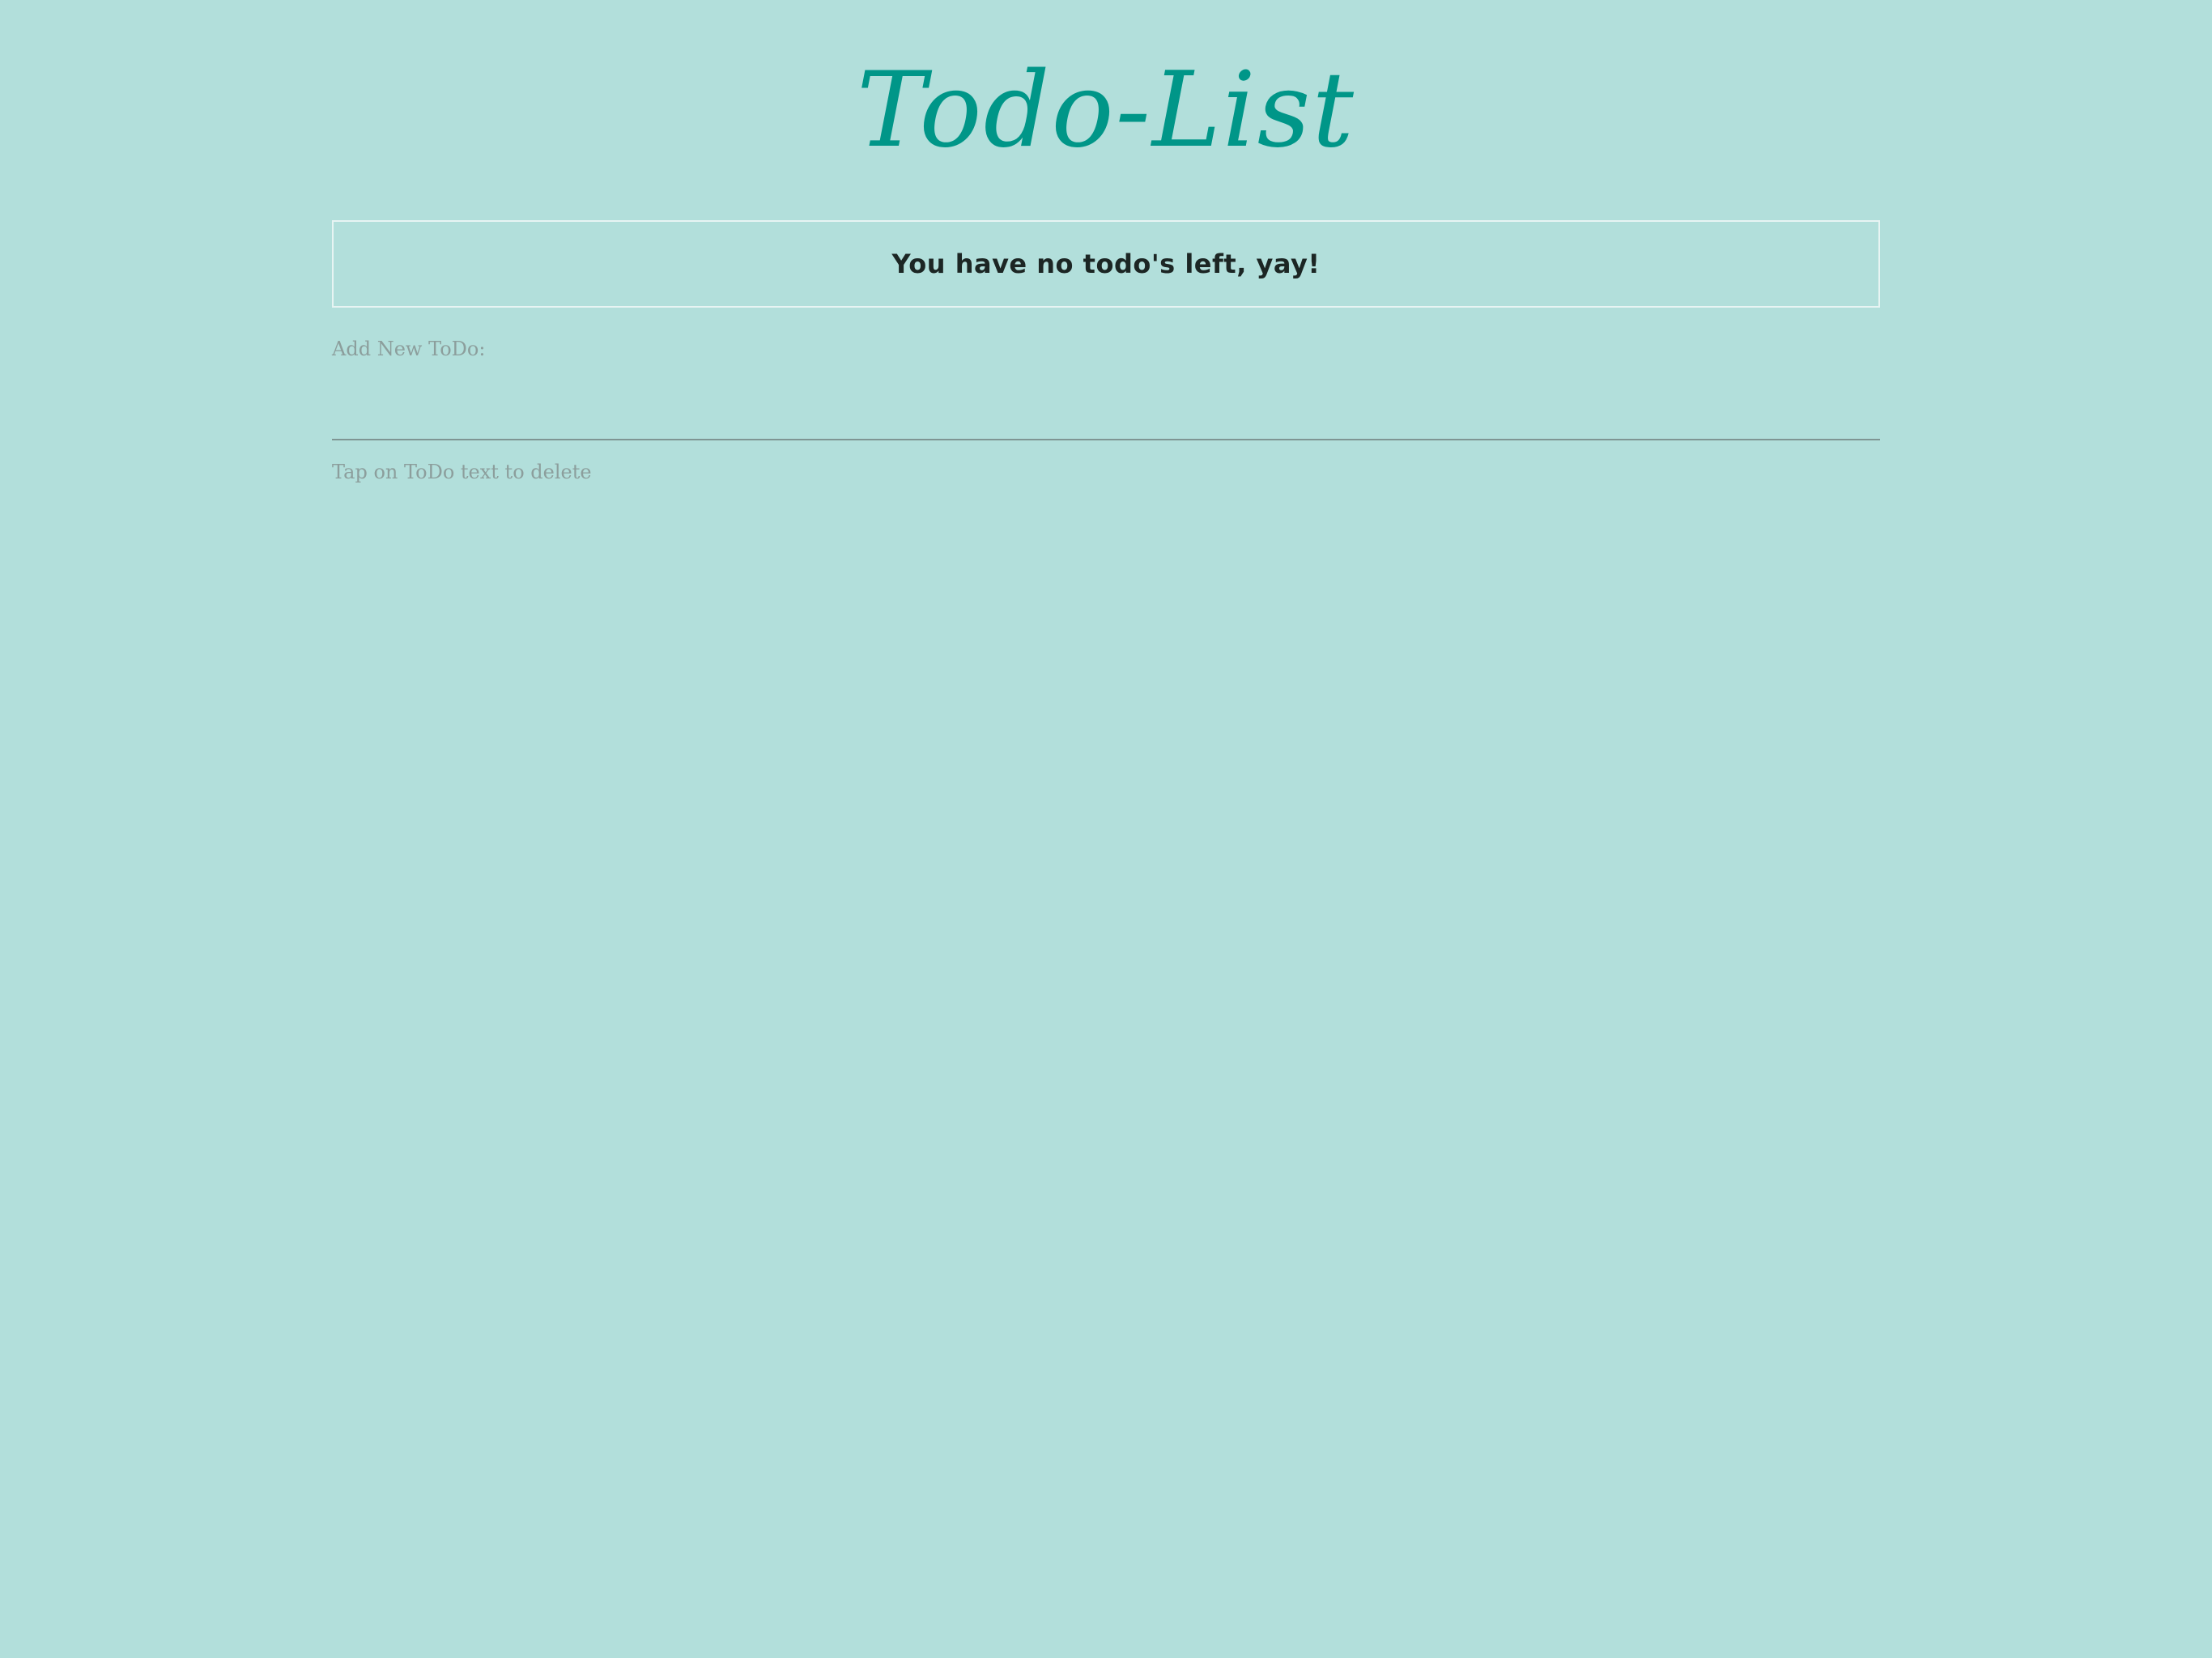 Image resolution: width=2212 pixels, height=1658 pixels. I want to click on delete-hint: Tap on ToDo text to delete, so click(462, 472).